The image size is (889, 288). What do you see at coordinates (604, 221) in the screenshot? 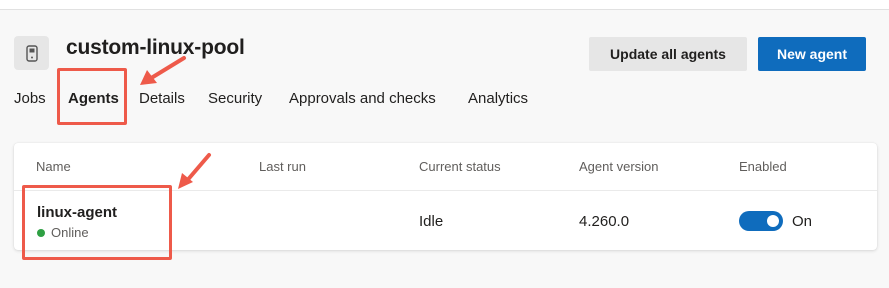
I see `agent-version: 4.260.0` at bounding box center [604, 221].